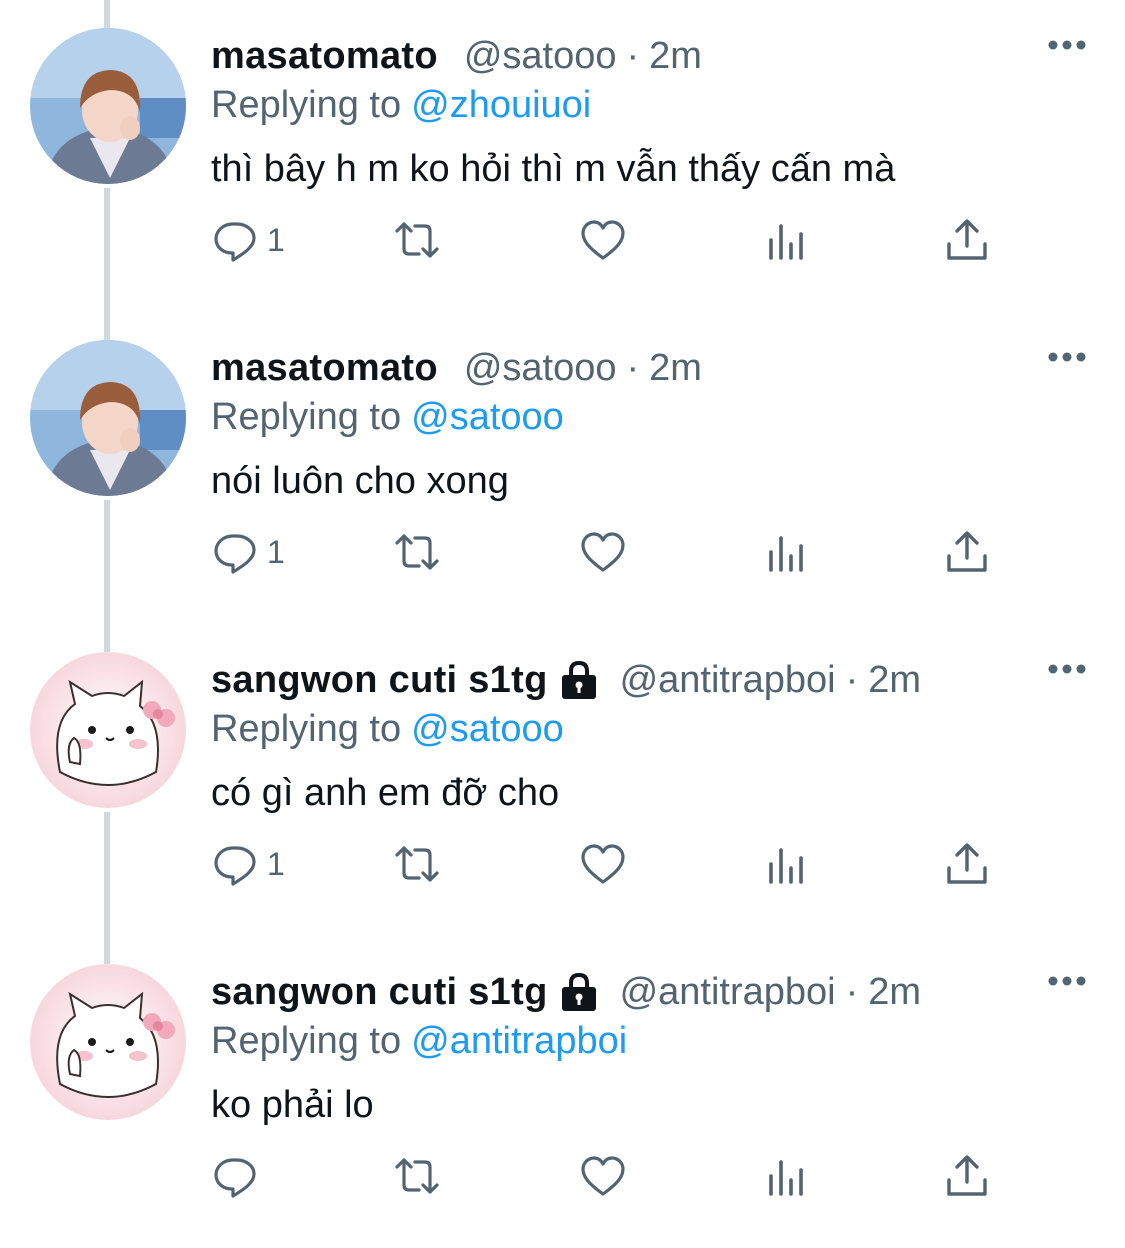 This screenshot has height=1248, width=1125. I want to click on tweet-text: nói luôn cho xong, so click(360, 481).